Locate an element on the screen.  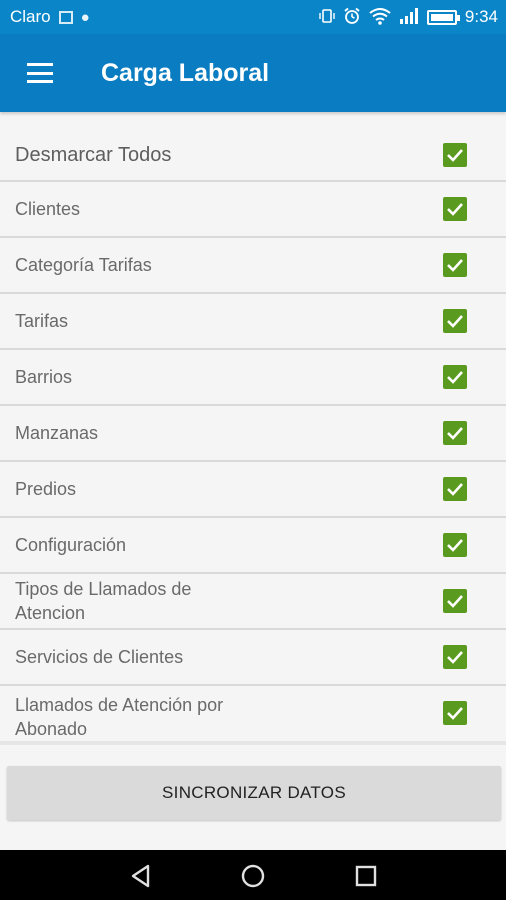
select-all-row: Desmarcar Todos is located at coordinates (253, 156).